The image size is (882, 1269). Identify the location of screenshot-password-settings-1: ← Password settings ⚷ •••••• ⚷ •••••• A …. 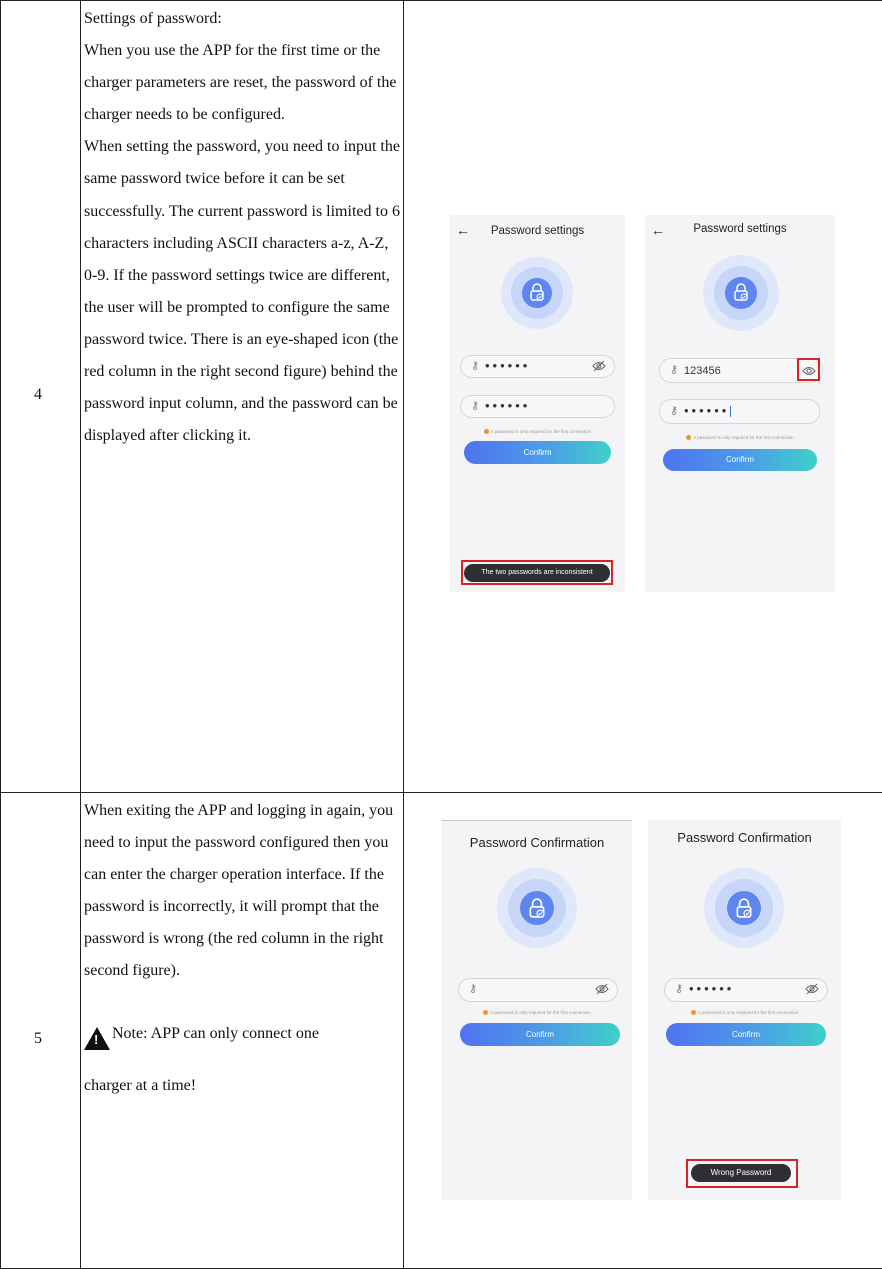
(537, 403).